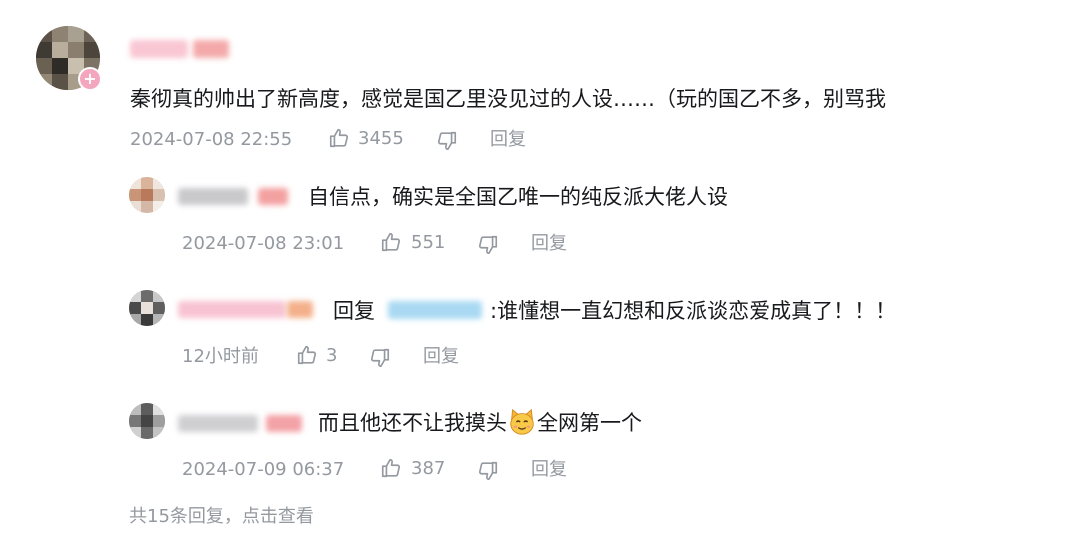 The height and width of the screenshot is (543, 1080). What do you see at coordinates (90, 79) in the screenshot?
I see `avatar-badge-icon: +` at bounding box center [90, 79].